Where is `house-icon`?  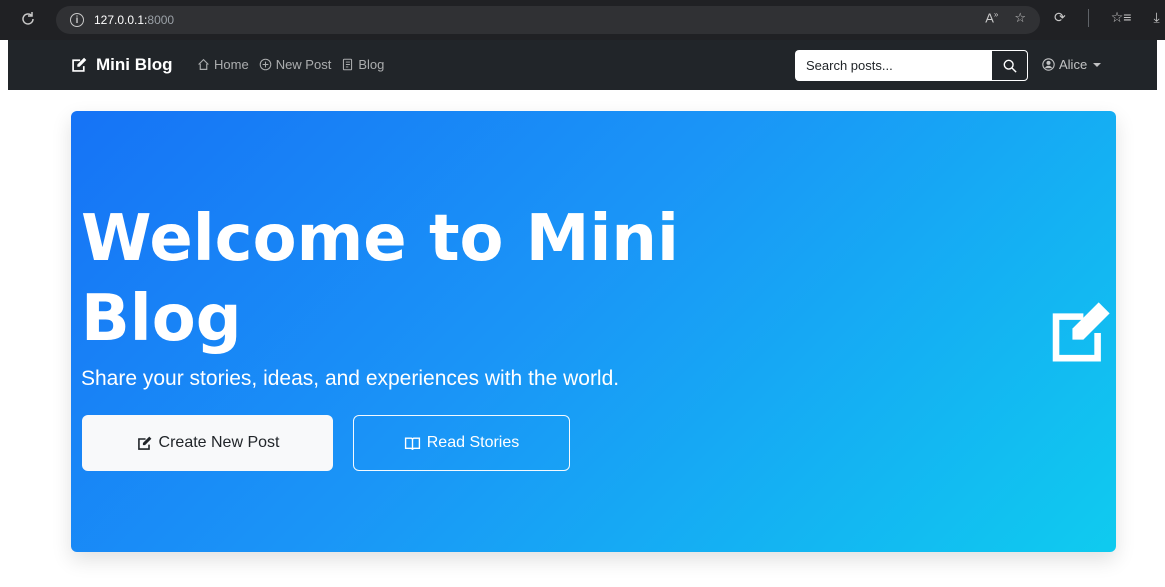 house-icon is located at coordinates (203, 64).